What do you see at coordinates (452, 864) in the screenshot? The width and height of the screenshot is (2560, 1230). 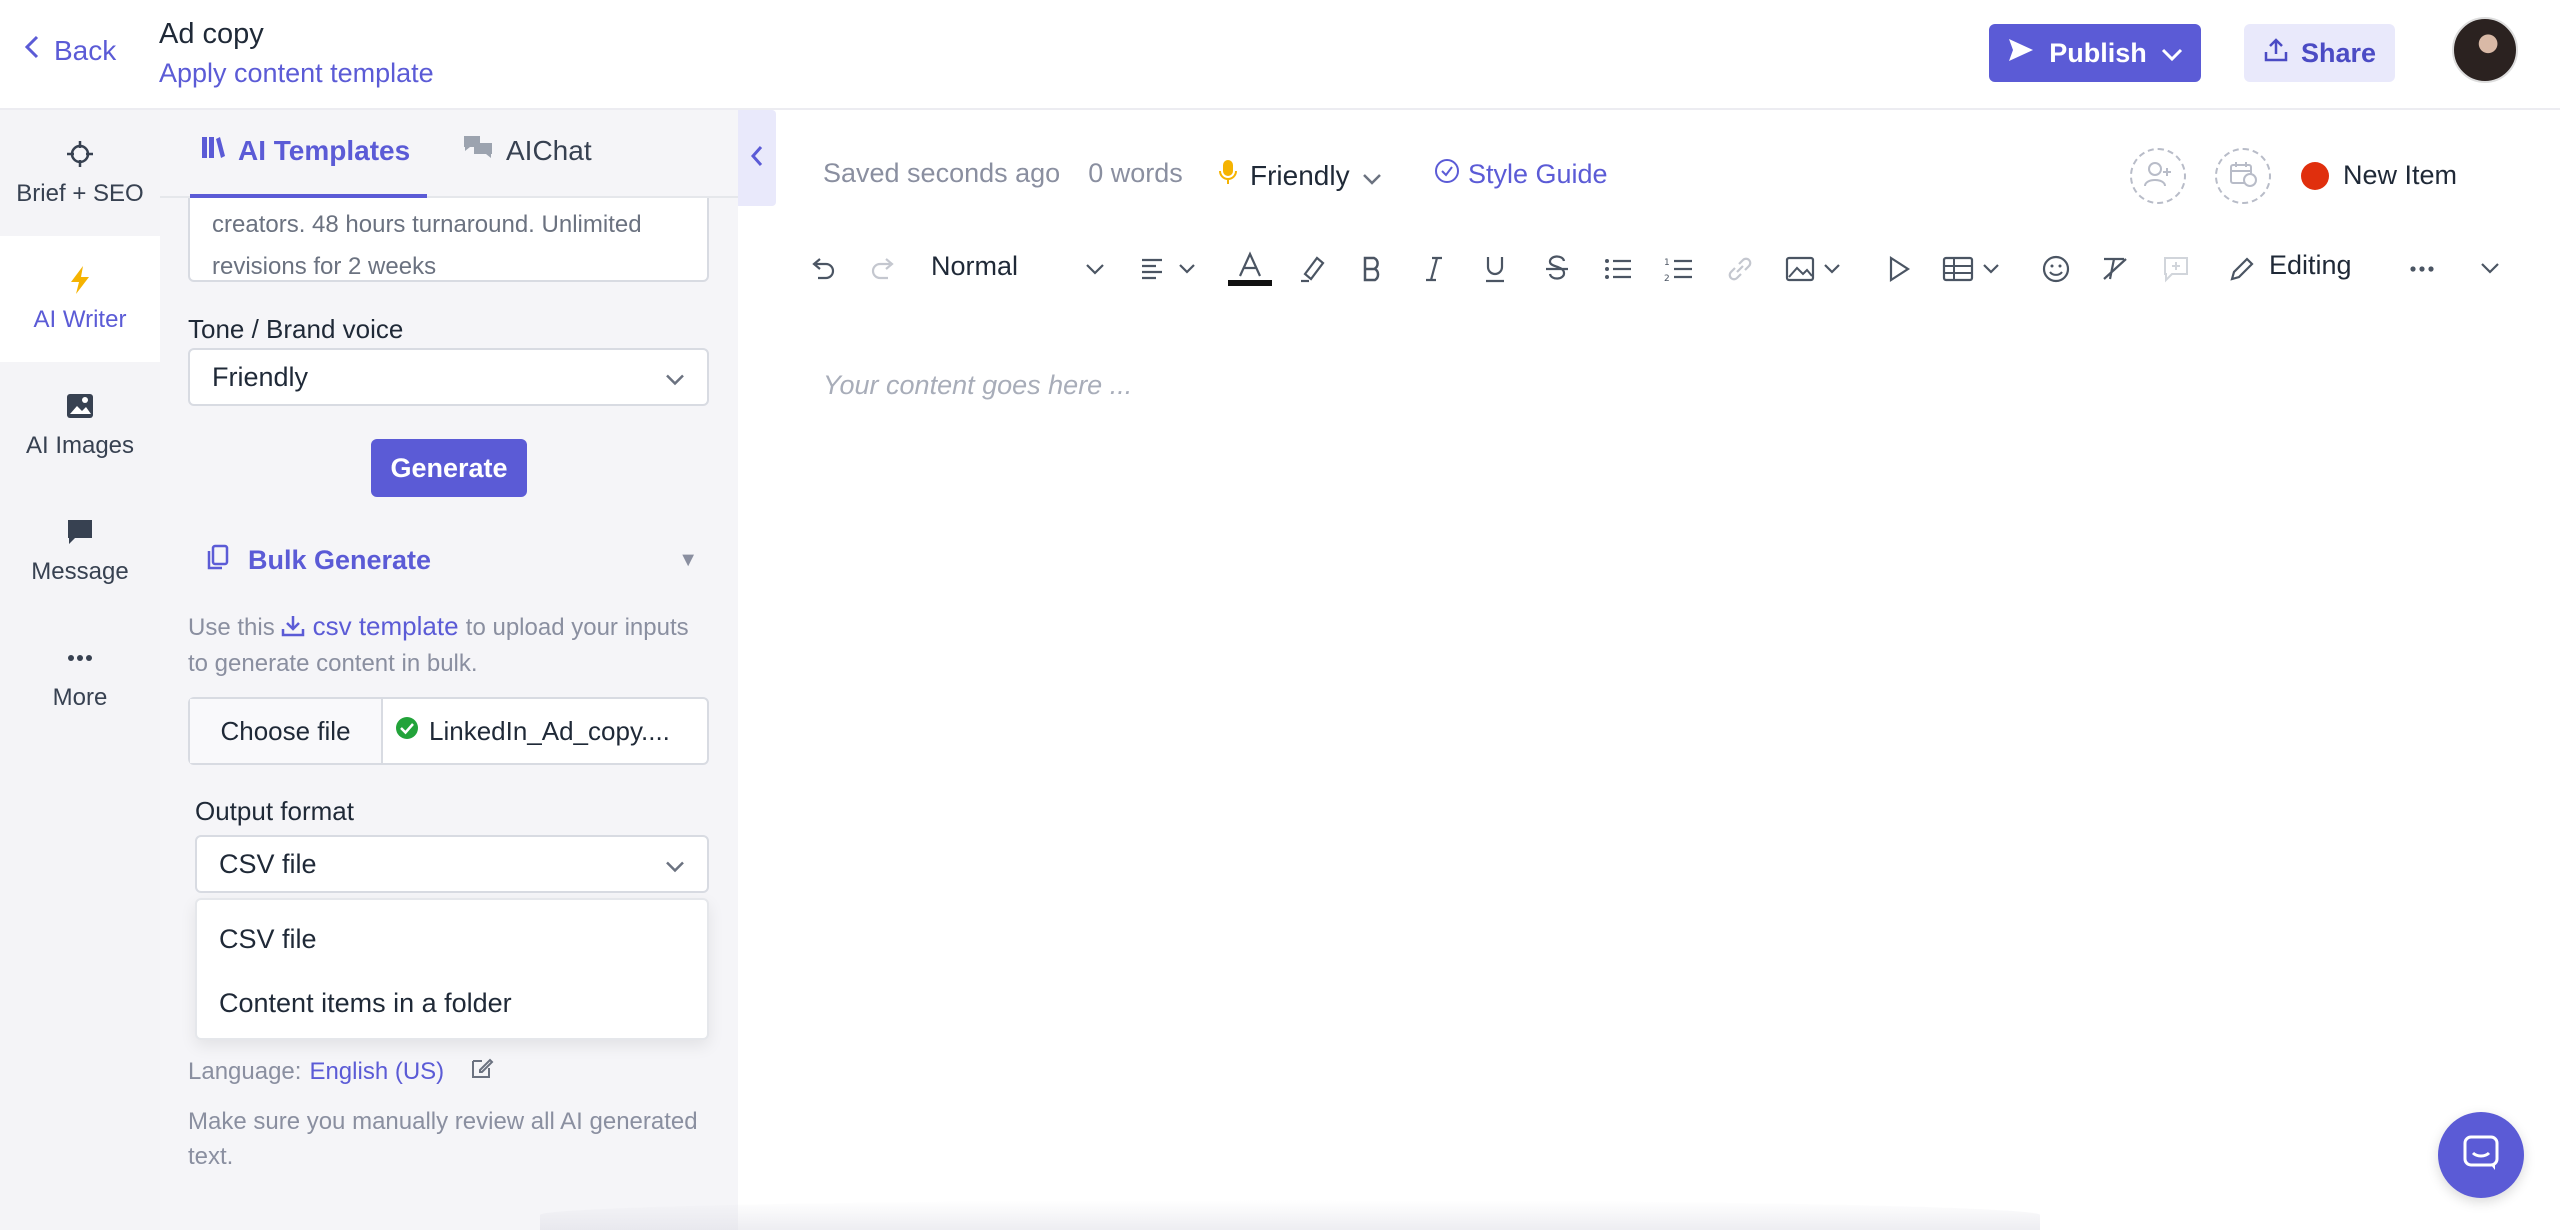 I see `output-format-select: CSV file` at bounding box center [452, 864].